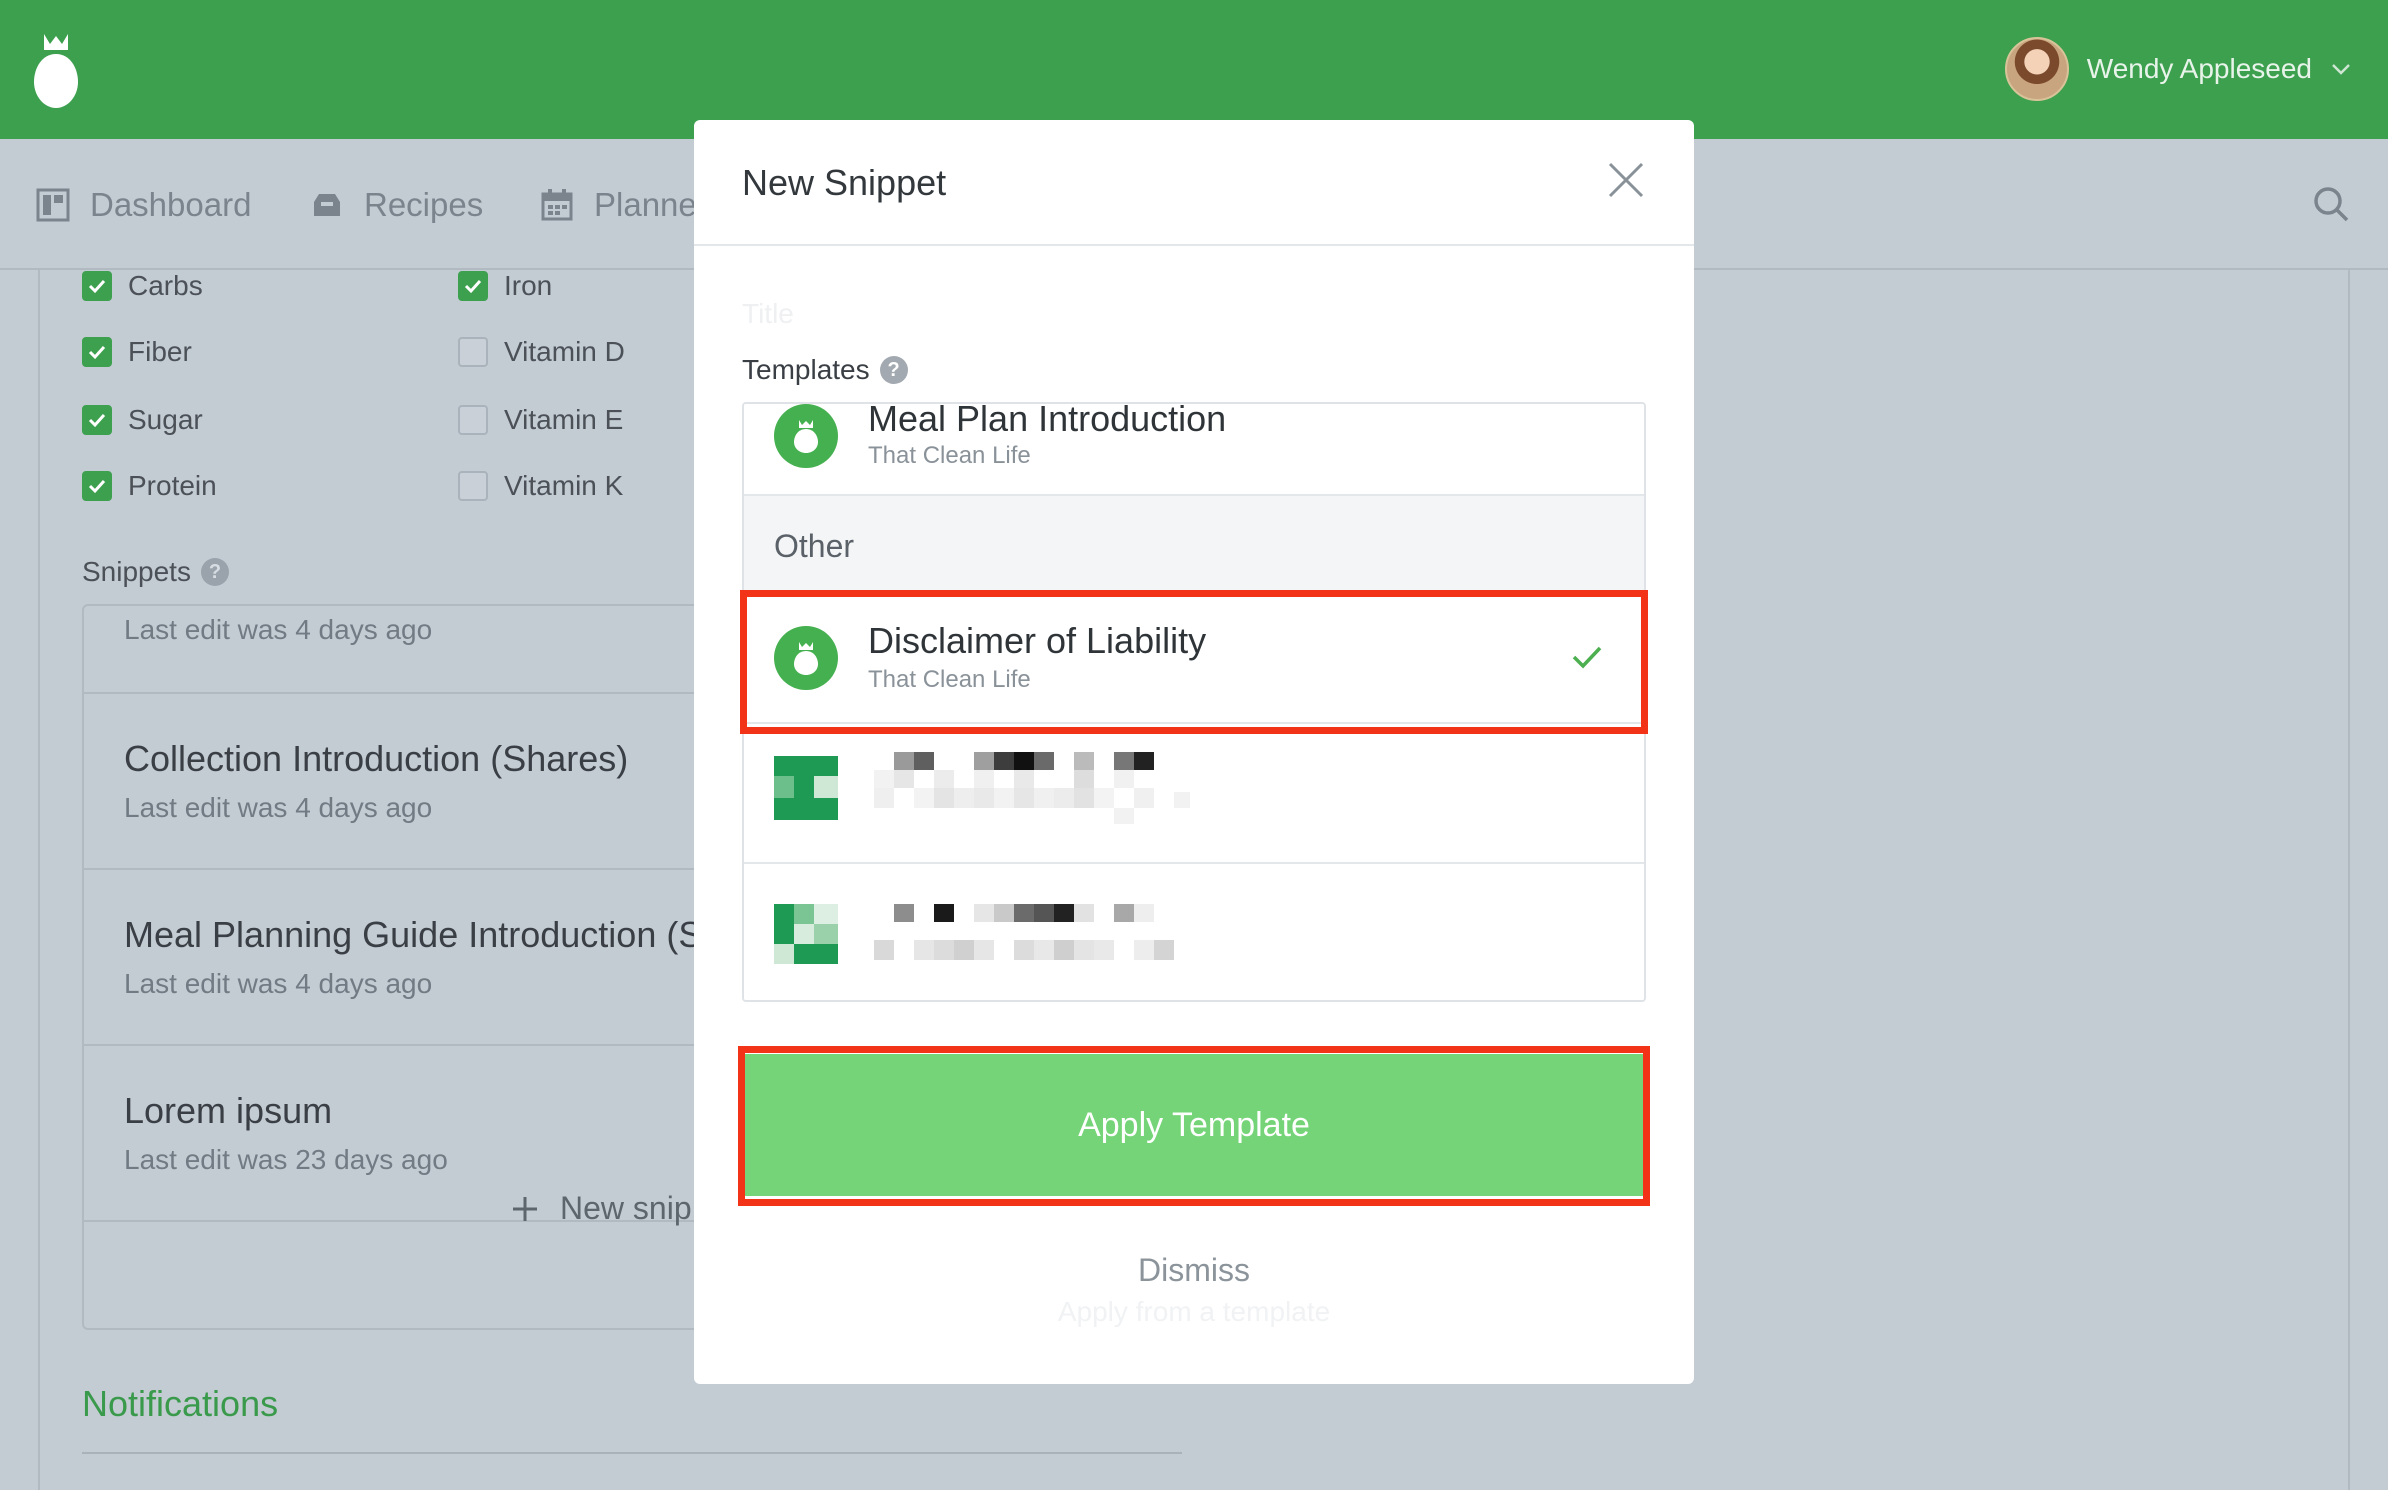 The image size is (2388, 1490). I want to click on chevron-down-icon, so click(2341, 69).